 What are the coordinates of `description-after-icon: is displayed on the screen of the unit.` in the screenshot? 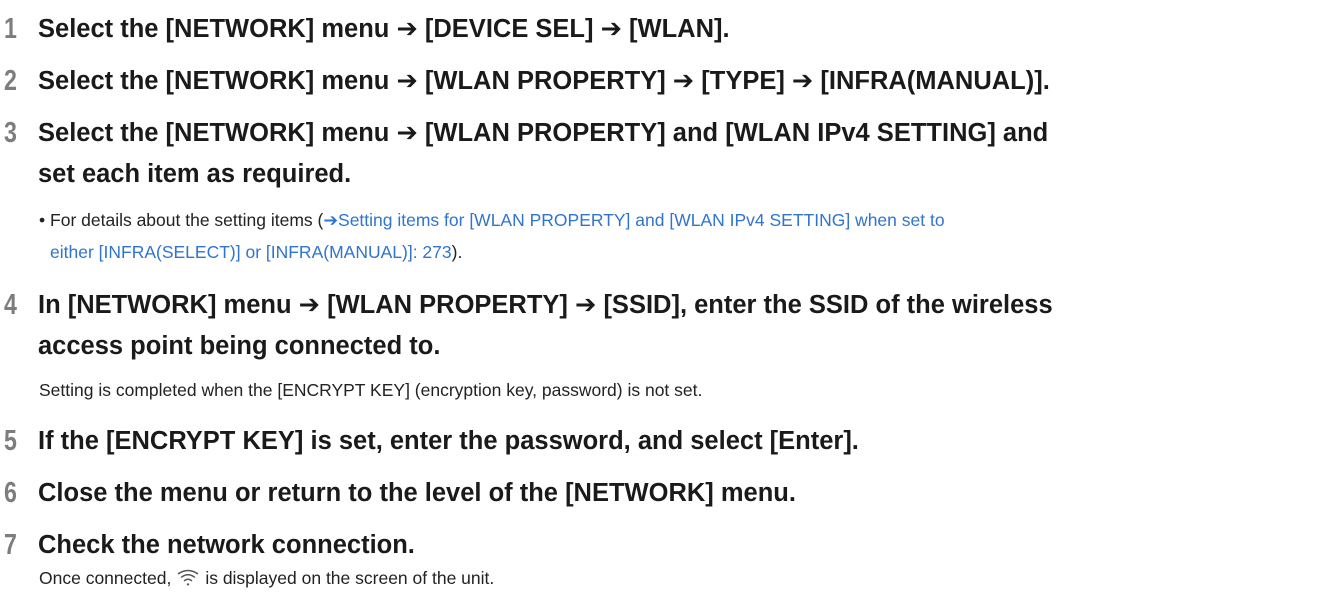 It's located at (350, 578).